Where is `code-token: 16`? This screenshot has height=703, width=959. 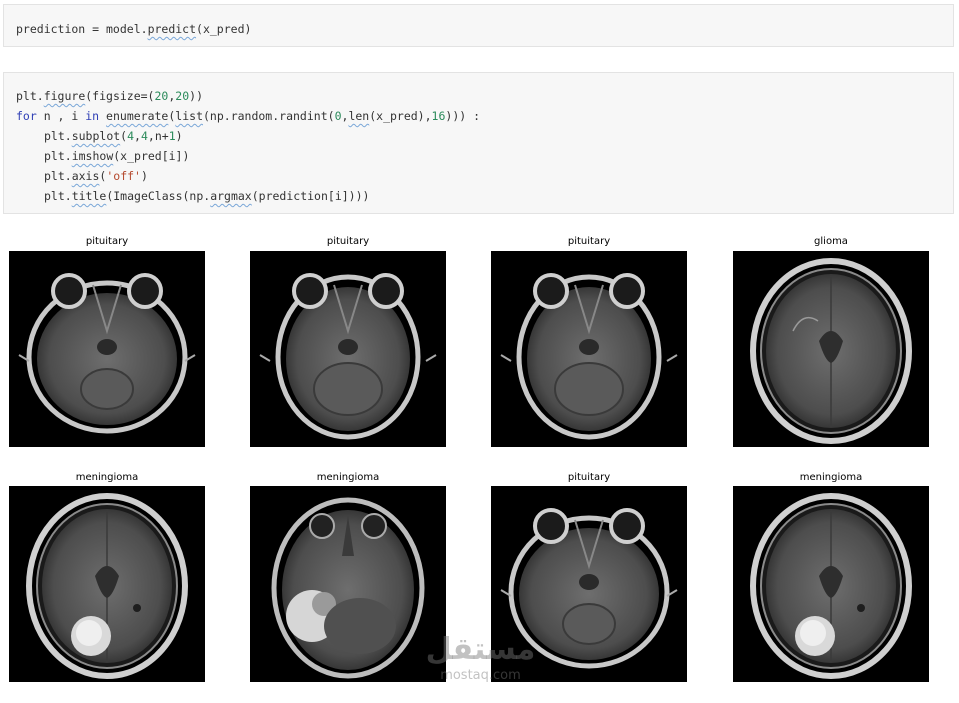
code-token: 16 is located at coordinates (439, 116).